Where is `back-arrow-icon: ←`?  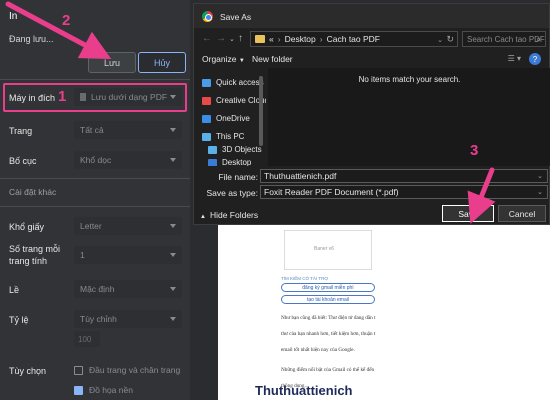
back-arrow-icon: ← is located at coordinates (207, 38).